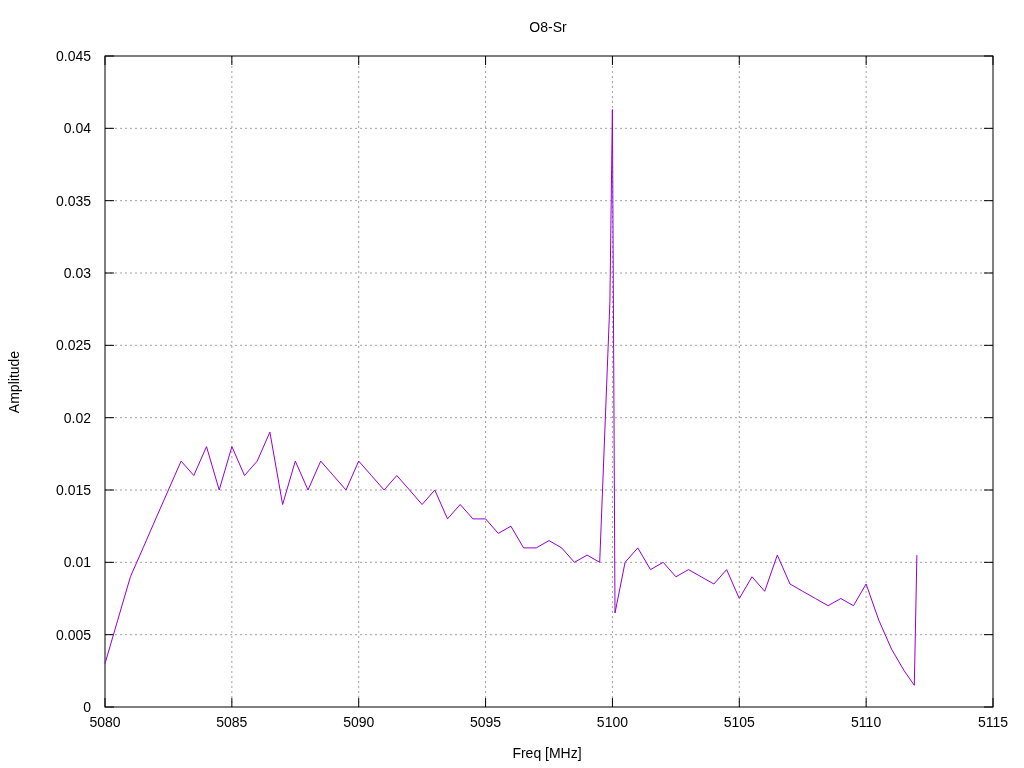 This screenshot has width=1024, height=768. I want to click on x-tick-label: 5080, so click(105, 722).